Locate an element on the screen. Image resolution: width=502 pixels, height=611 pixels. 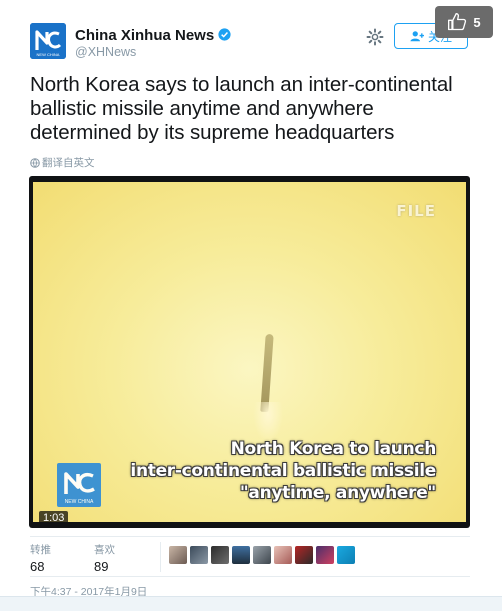
xinhua-logo-icon: NEW CHINA is located at coordinates (48, 41).